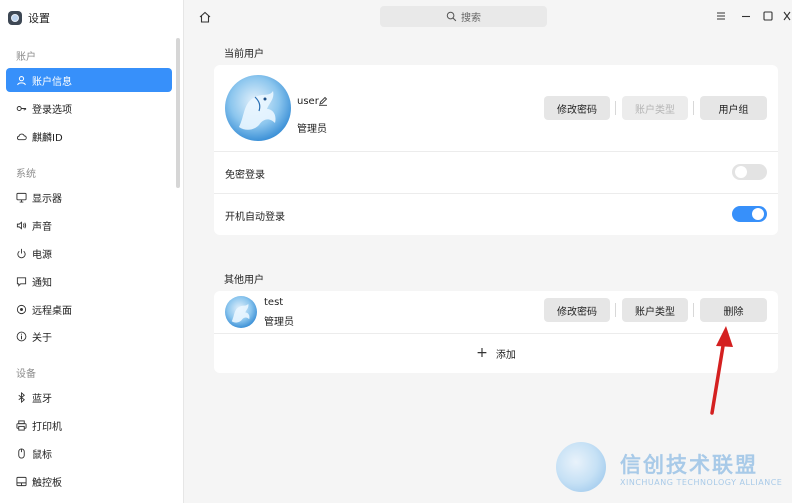  Describe the element at coordinates (47, 483) in the screenshot. I see `sidebar-item-label: 触控板` at that location.